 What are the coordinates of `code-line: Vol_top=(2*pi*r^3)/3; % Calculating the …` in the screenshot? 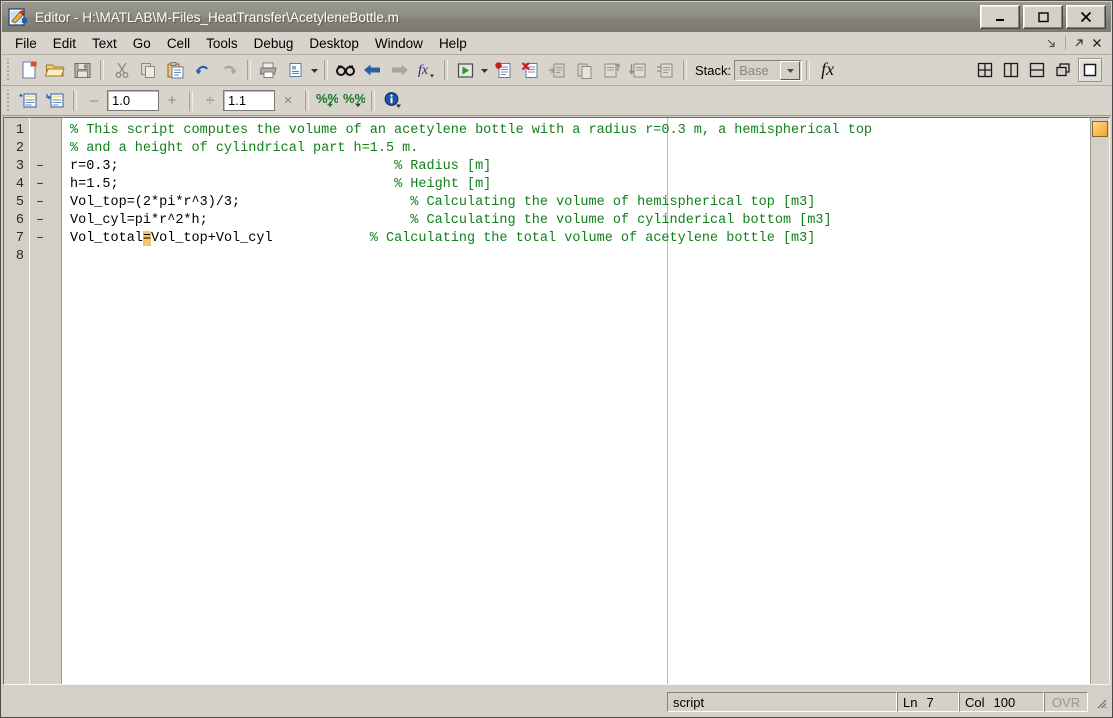 It's located at (576, 203).